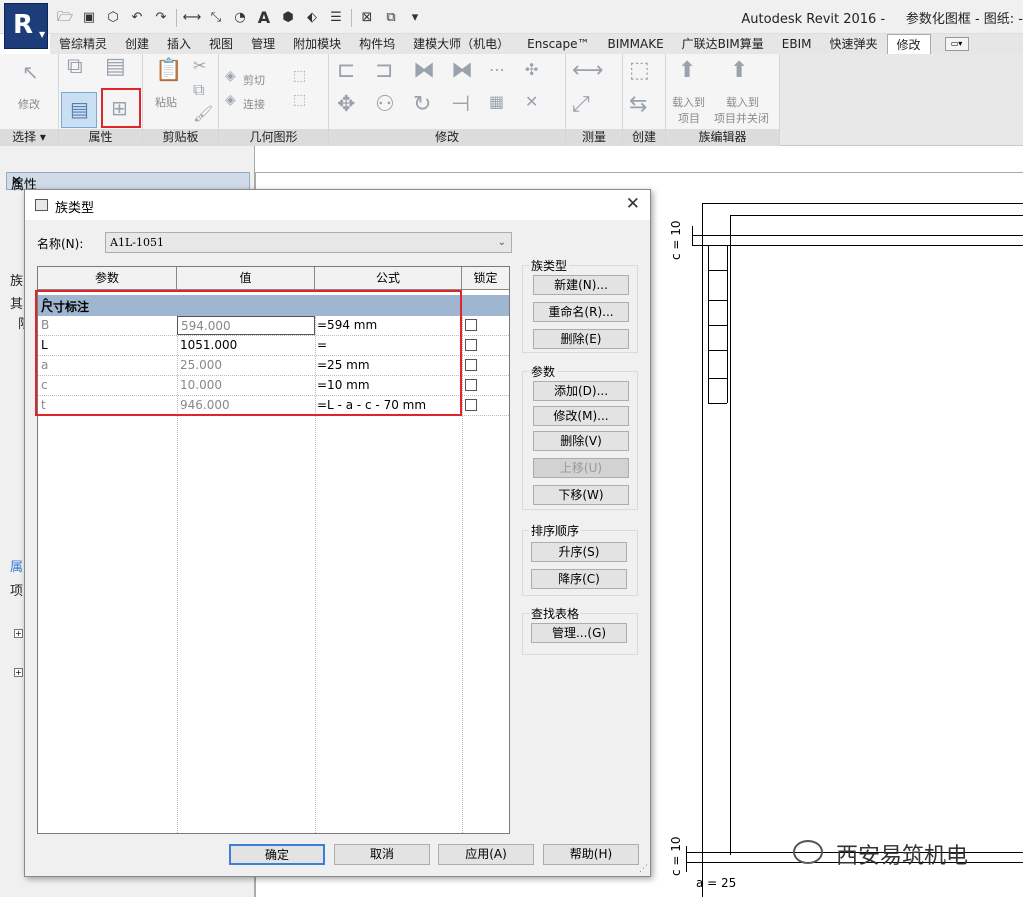 This screenshot has height=897, width=1023. I want to click on create-similar-icon: ⇆, so click(638, 104).